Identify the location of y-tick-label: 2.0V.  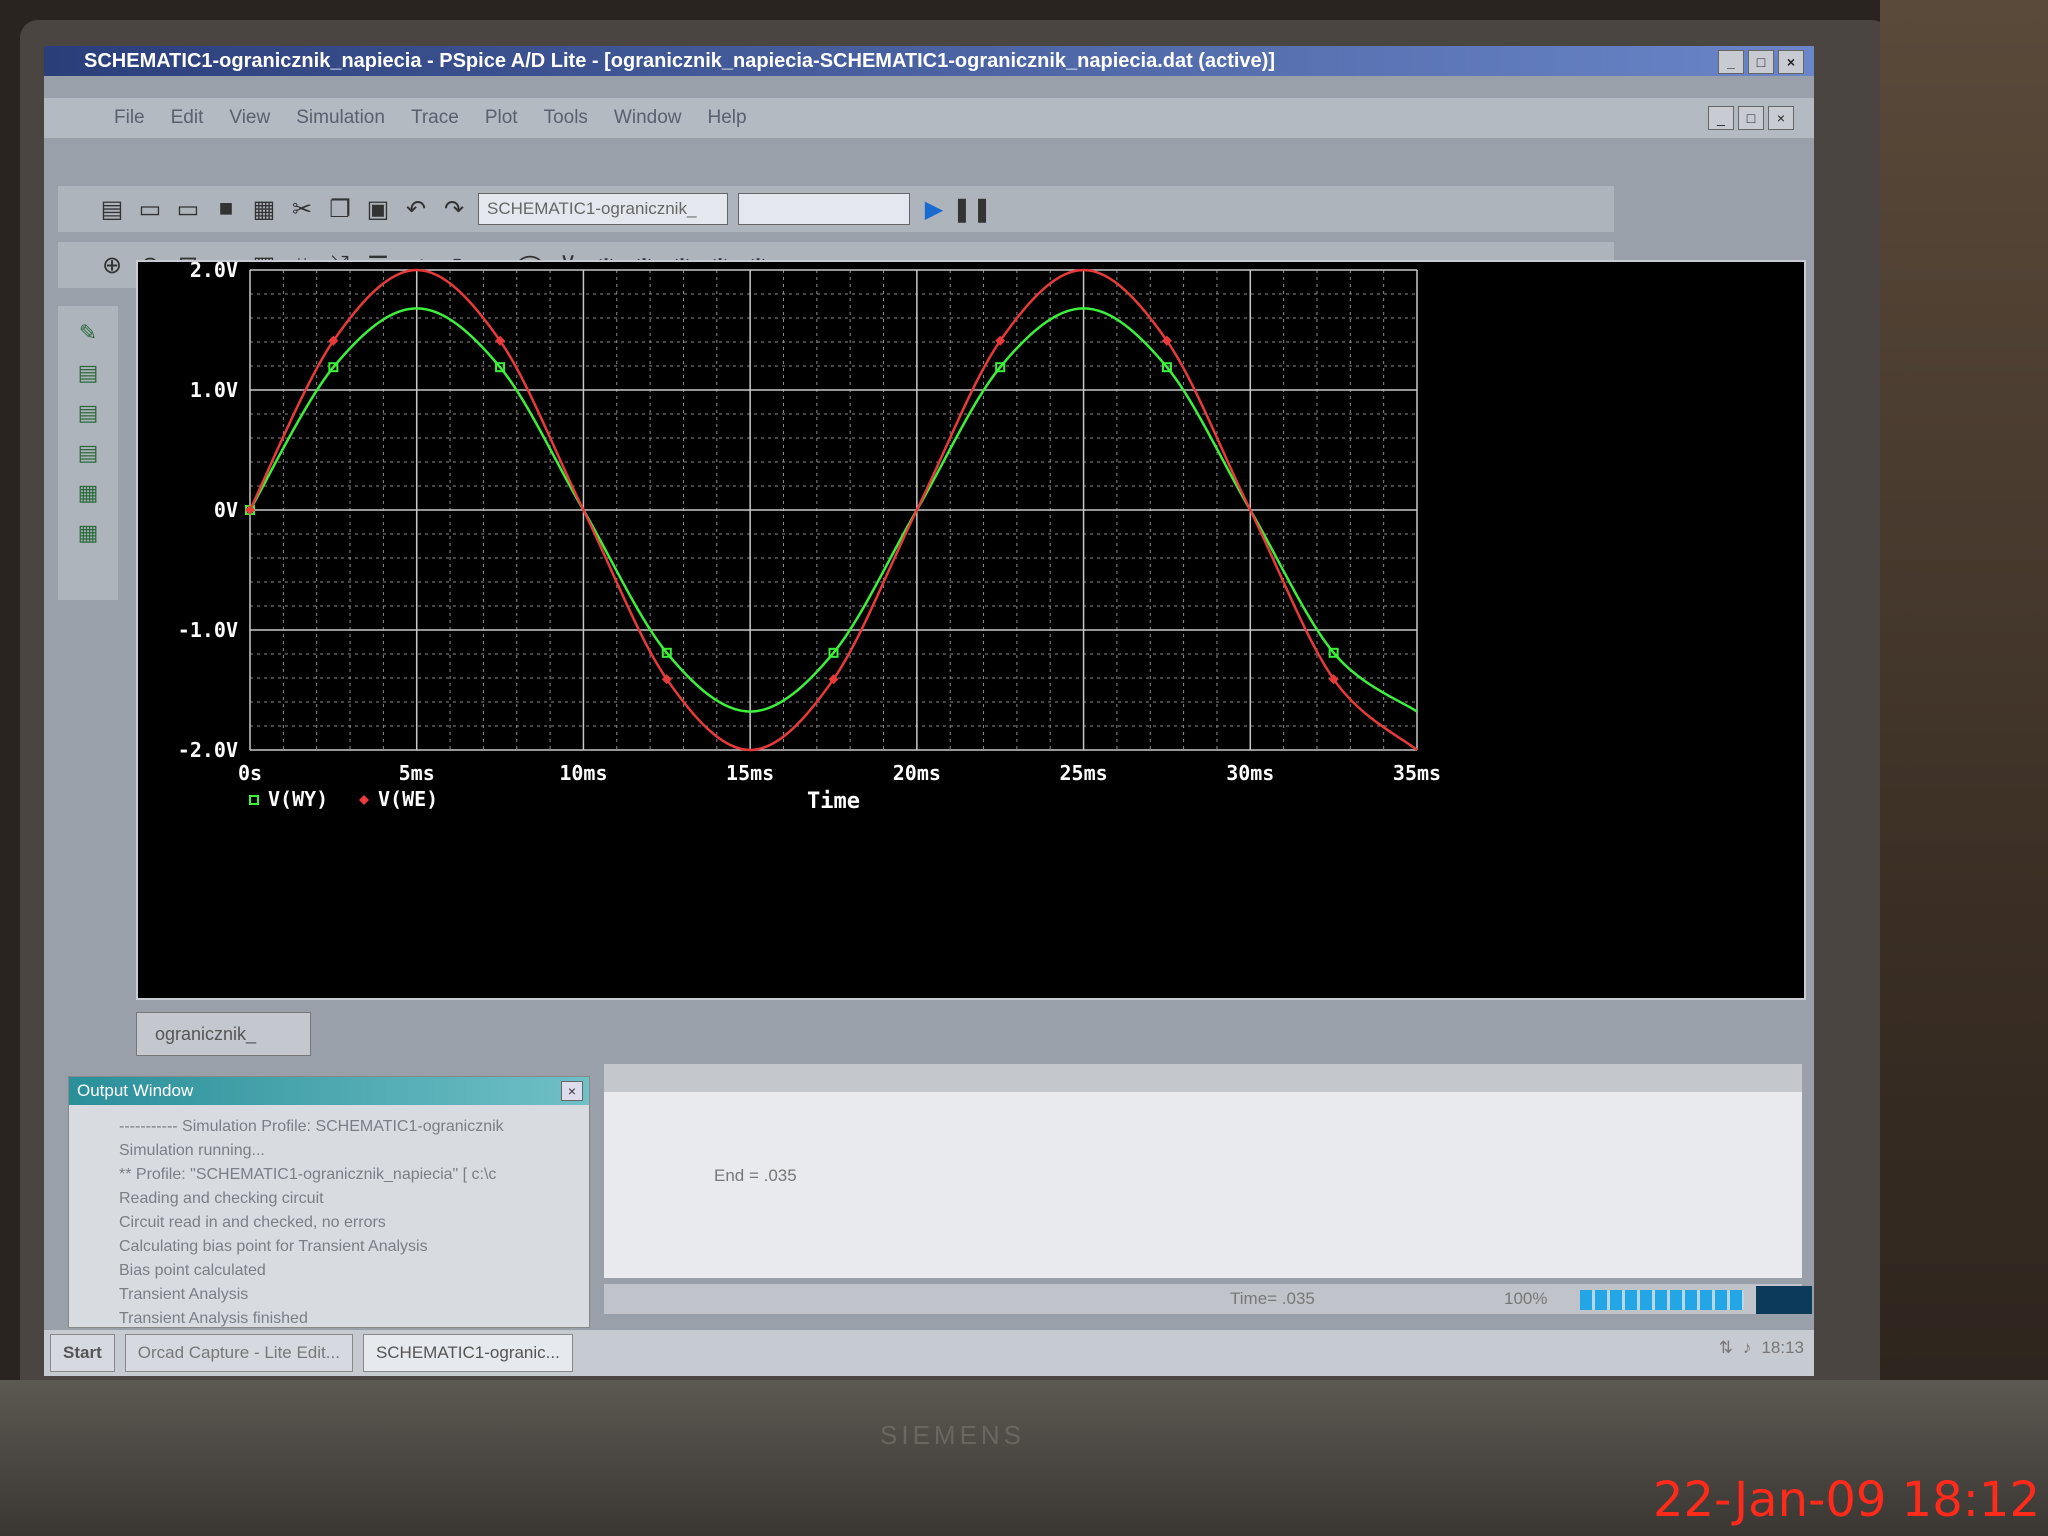
(214, 272).